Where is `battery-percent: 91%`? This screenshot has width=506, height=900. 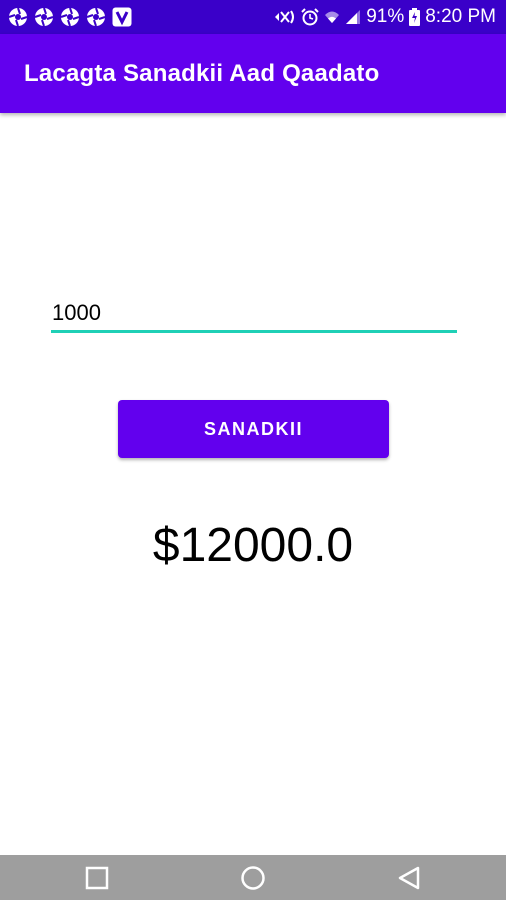 battery-percent: 91% is located at coordinates (385, 16).